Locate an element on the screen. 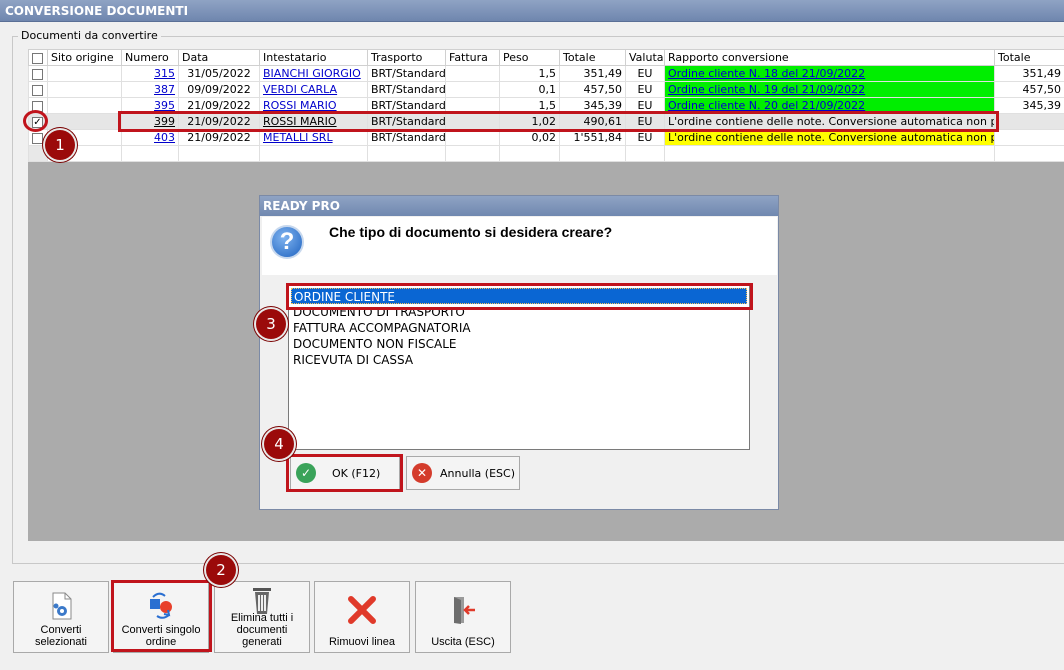  cell-numero: 315 is located at coordinates (150, 73).